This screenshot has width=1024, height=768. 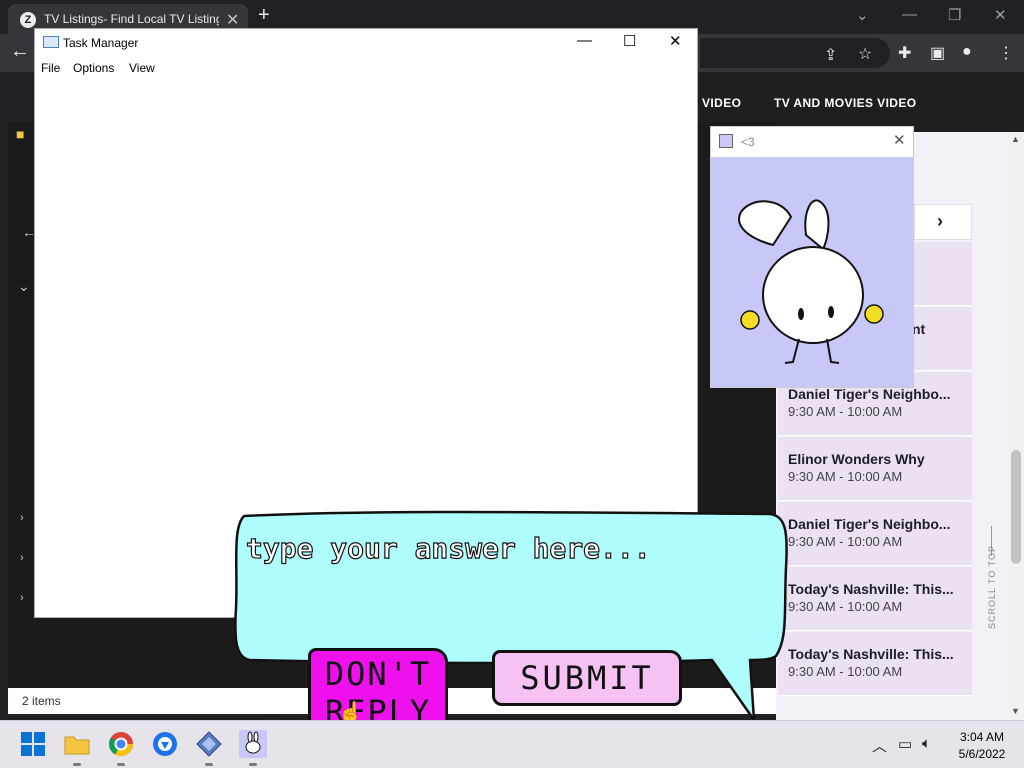 What do you see at coordinates (253, 744) in the screenshot?
I see `bunny-taskbar-icon` at bounding box center [253, 744].